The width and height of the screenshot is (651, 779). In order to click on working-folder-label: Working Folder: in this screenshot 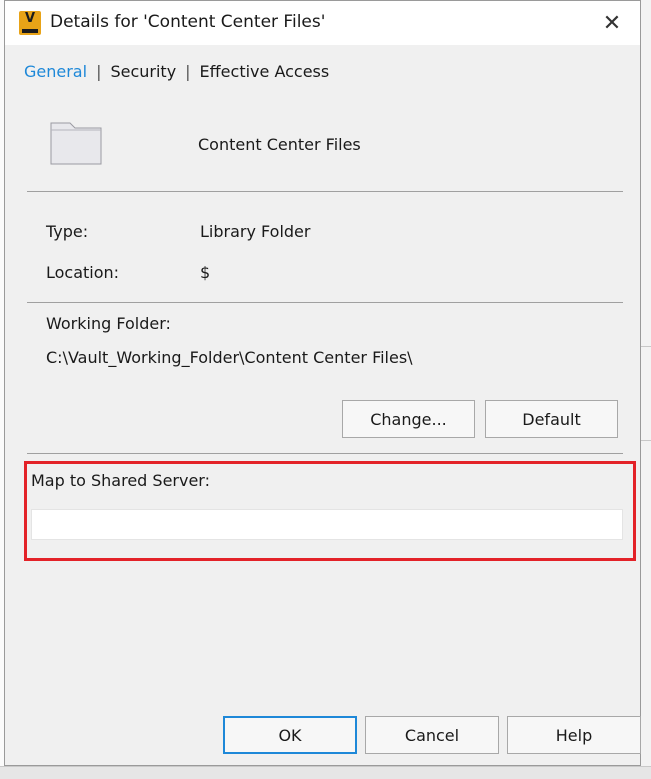, I will do `click(108, 323)`.